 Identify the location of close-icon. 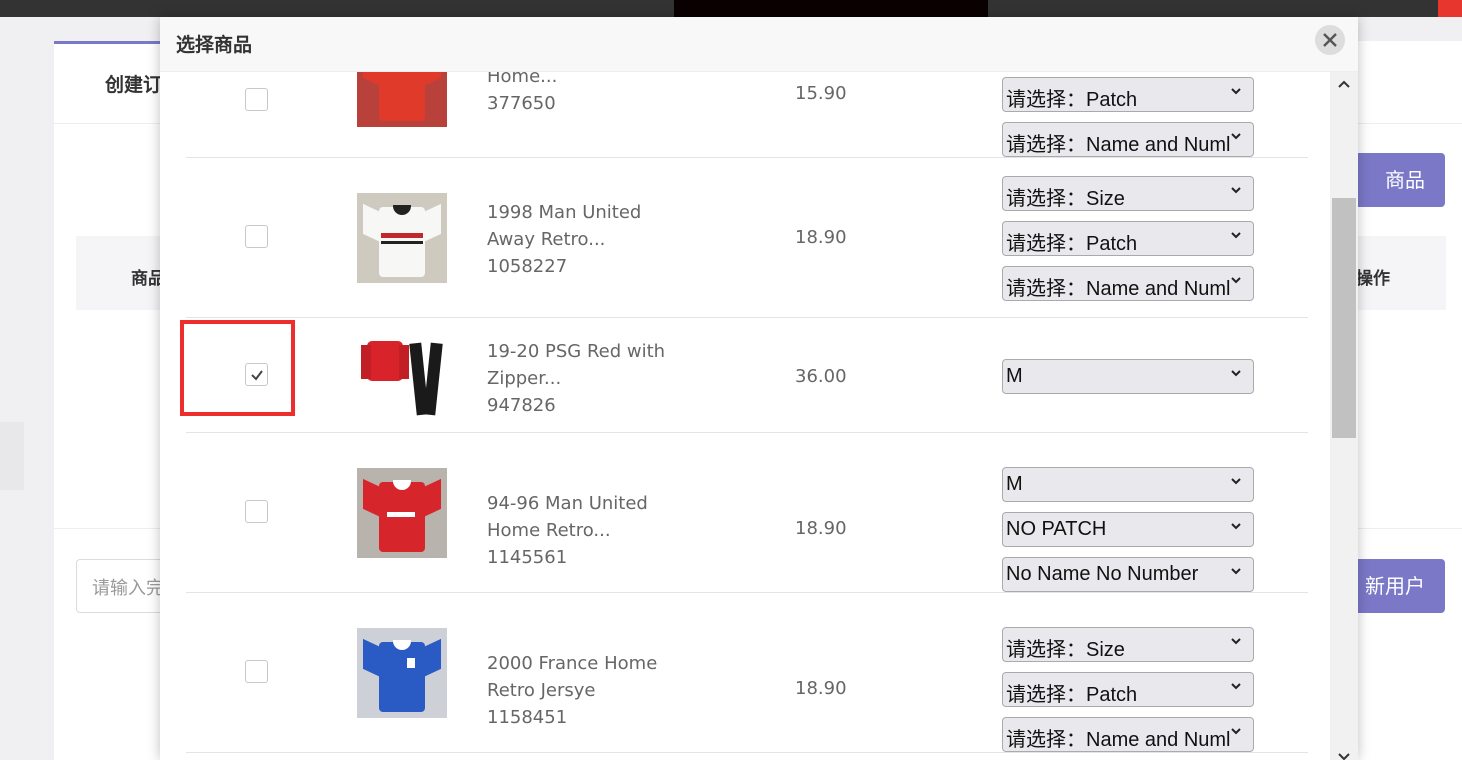
(1330, 40).